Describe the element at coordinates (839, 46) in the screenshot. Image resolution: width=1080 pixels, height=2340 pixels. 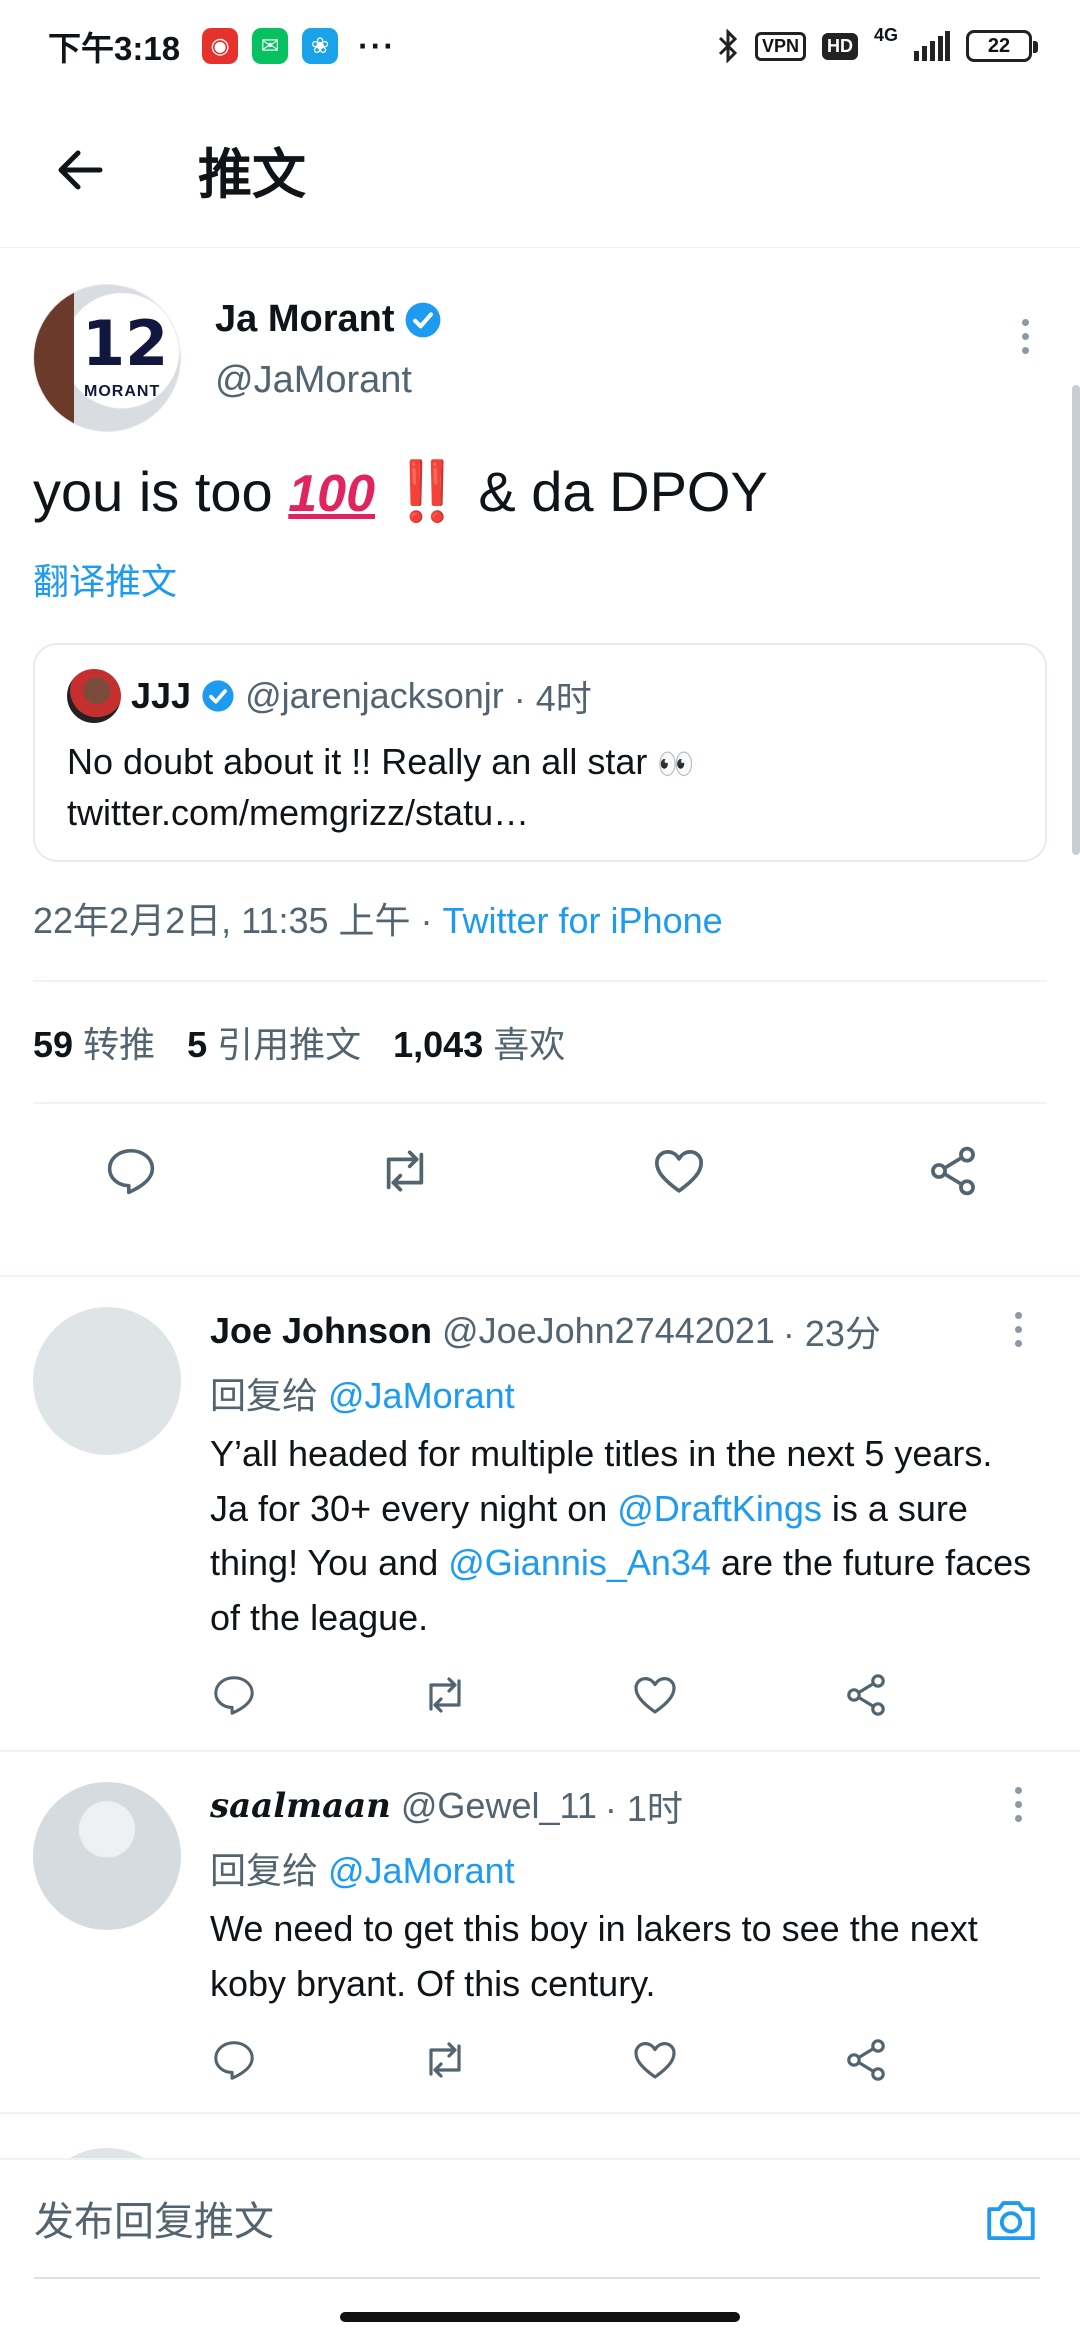
I see `hd-badge: HD` at that location.